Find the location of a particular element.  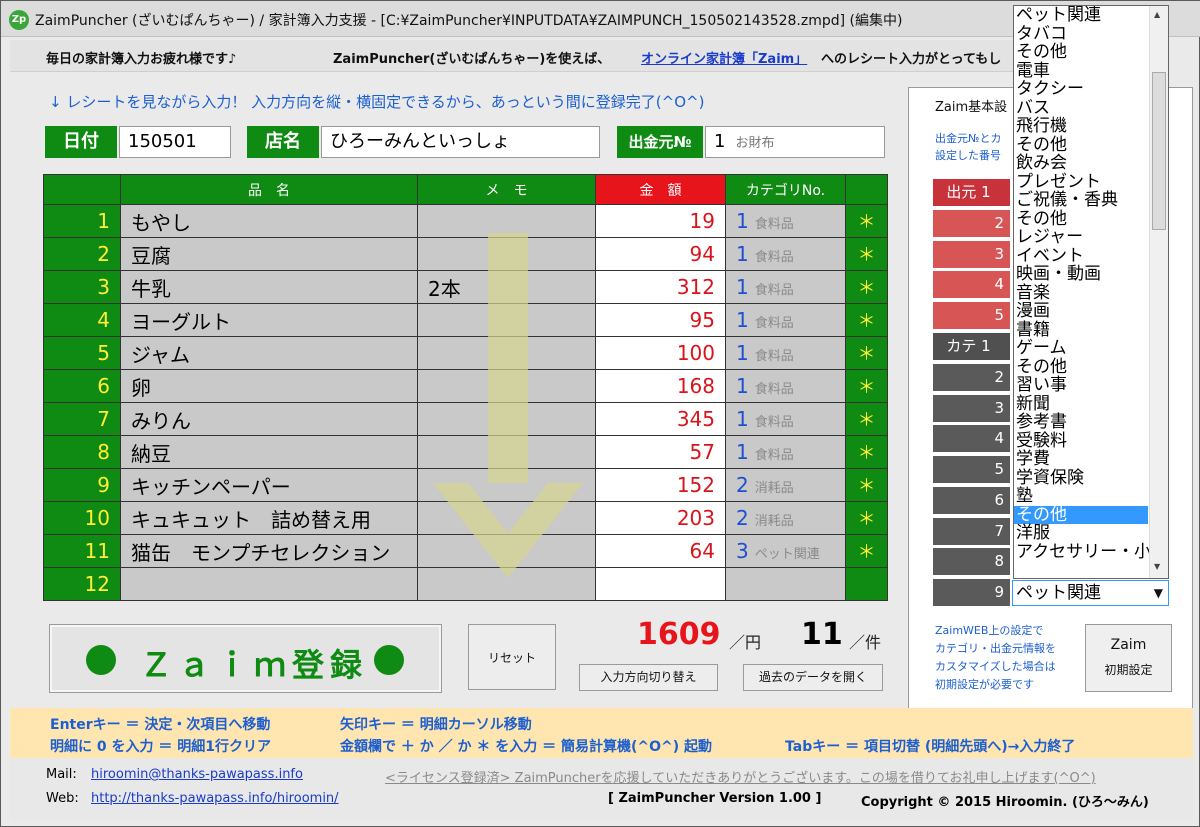

item-amount-cell: 19 is located at coordinates (660, 221).